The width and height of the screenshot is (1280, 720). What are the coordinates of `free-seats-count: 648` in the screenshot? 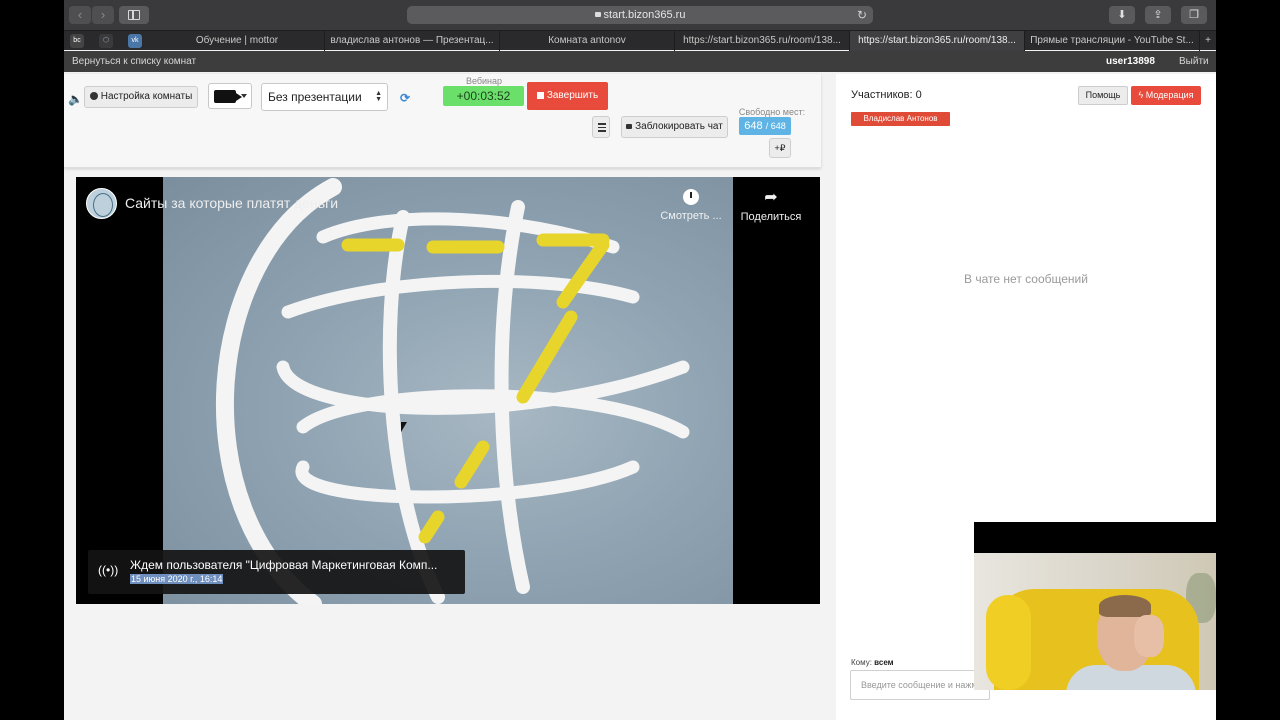 It's located at (753, 126).